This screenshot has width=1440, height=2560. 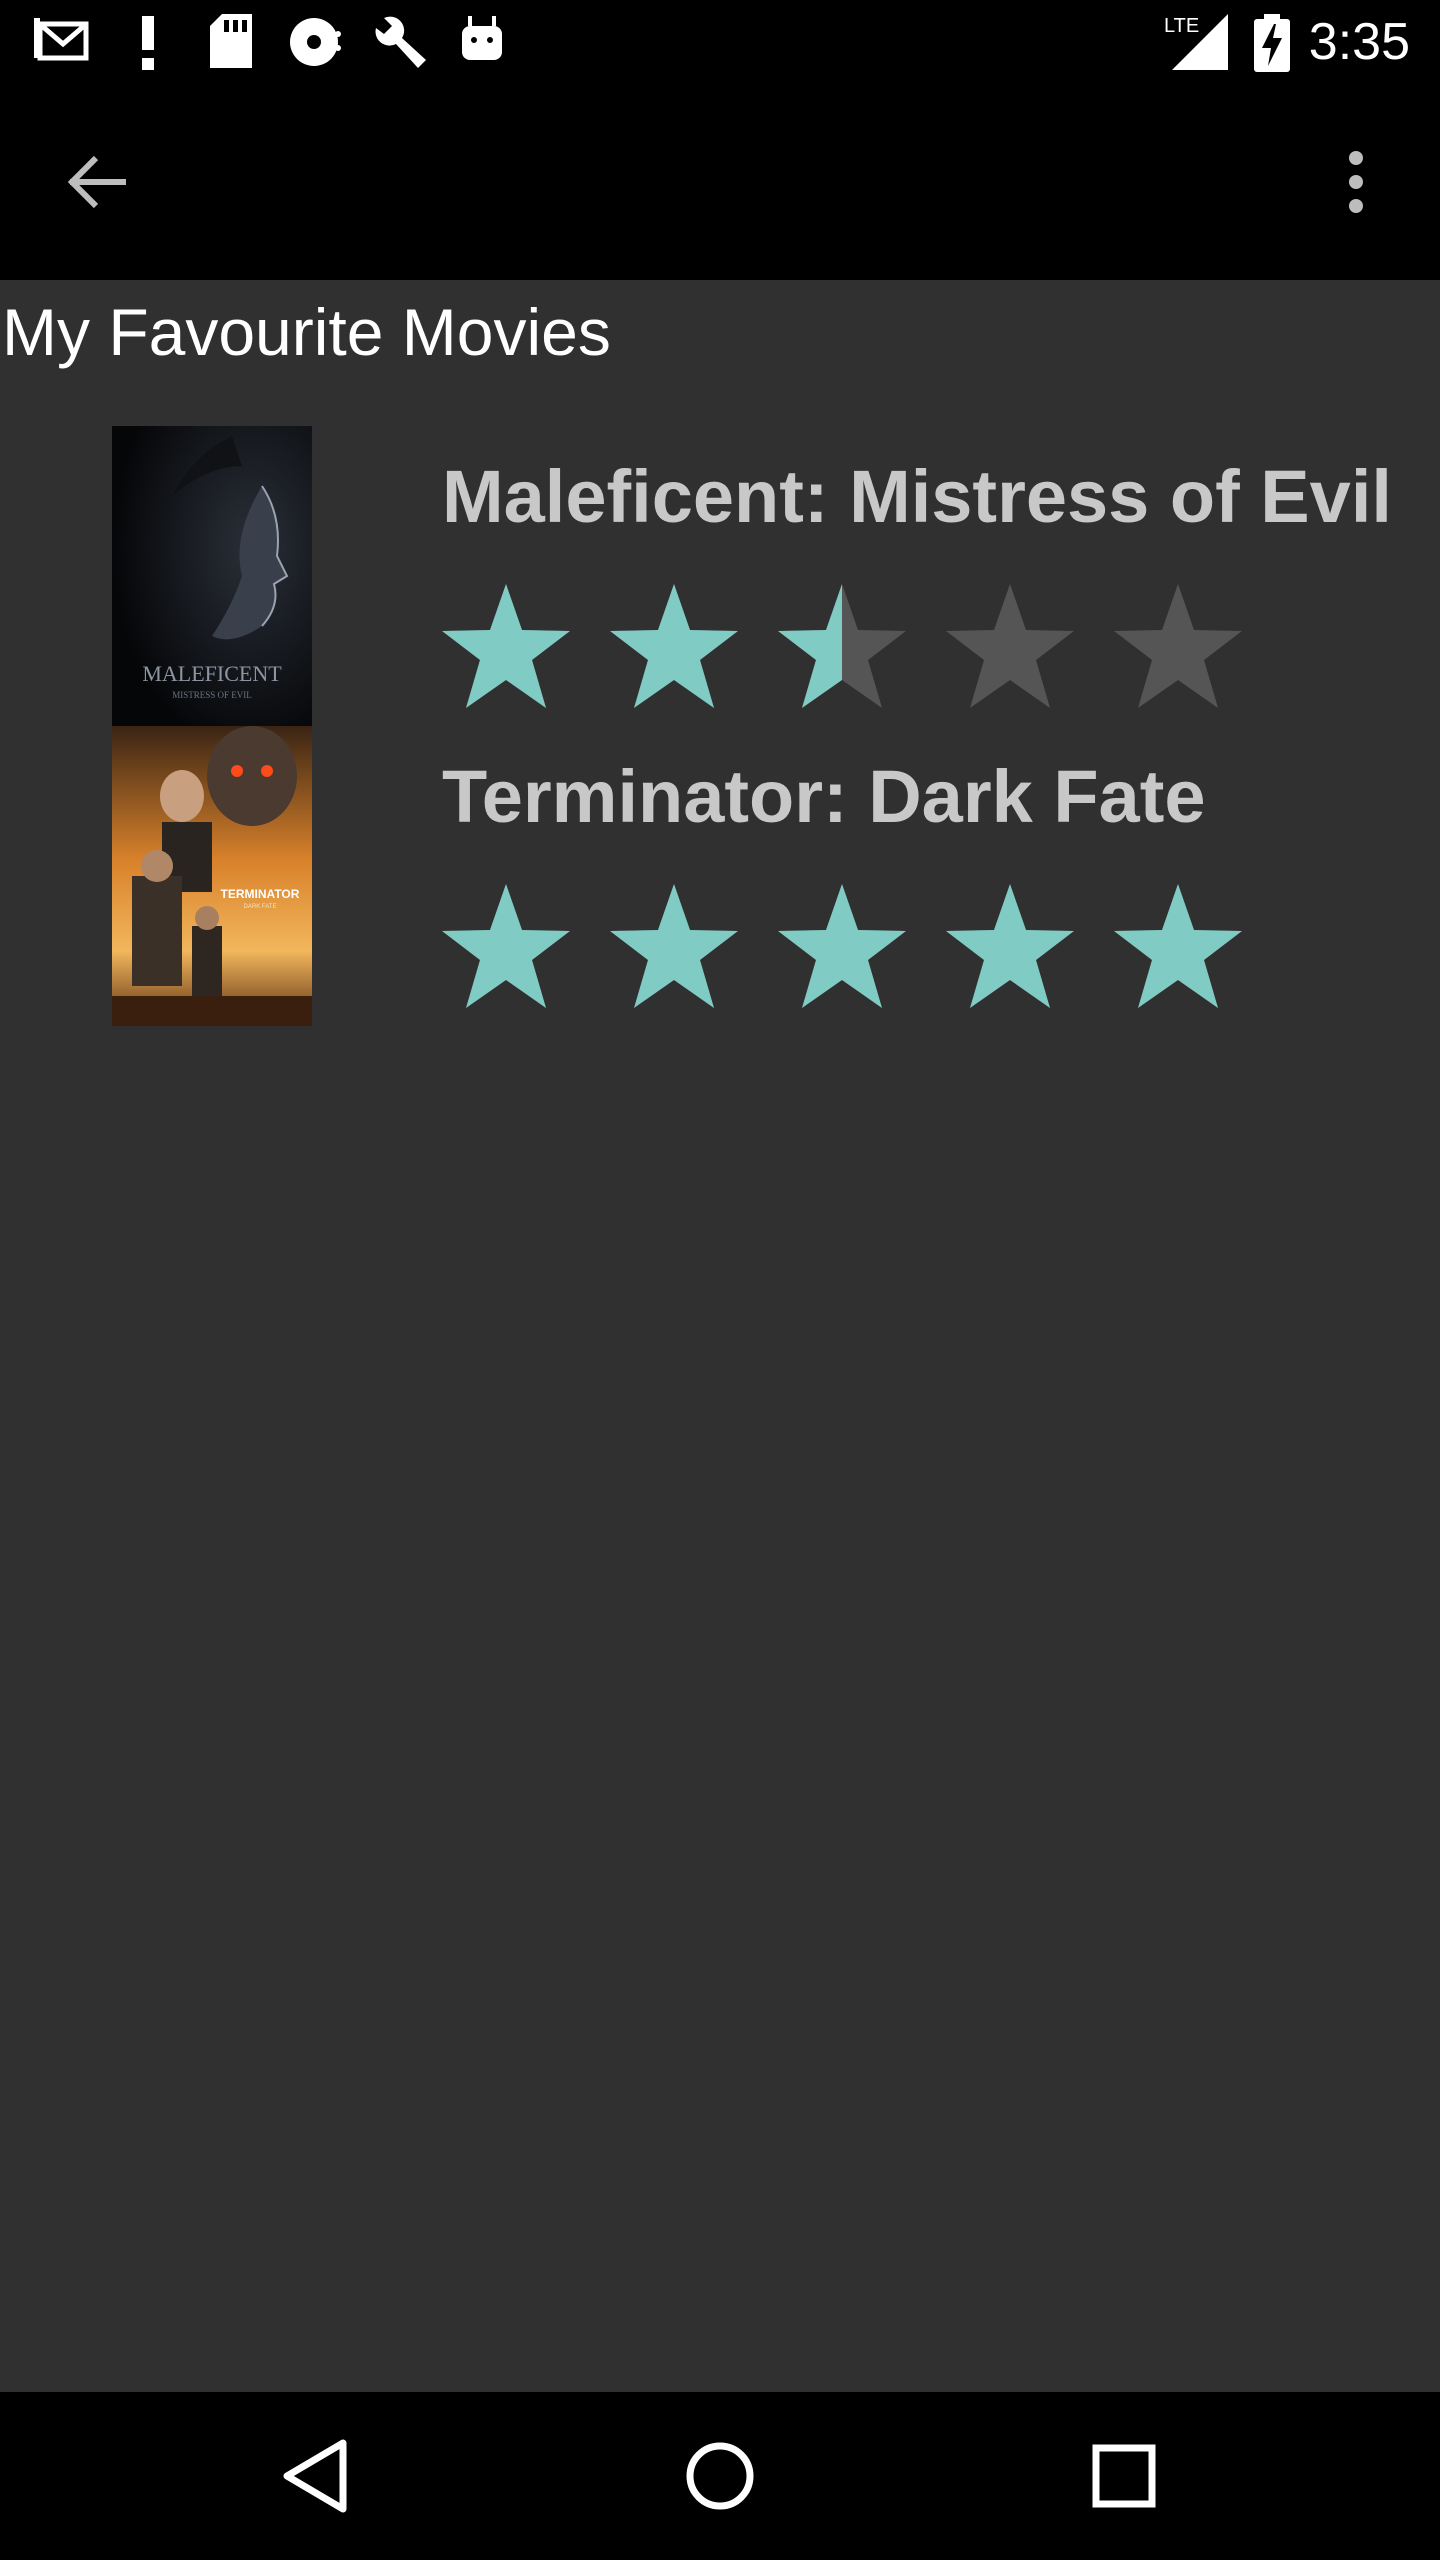 I want to click on android-icon, so click(x=482, y=38).